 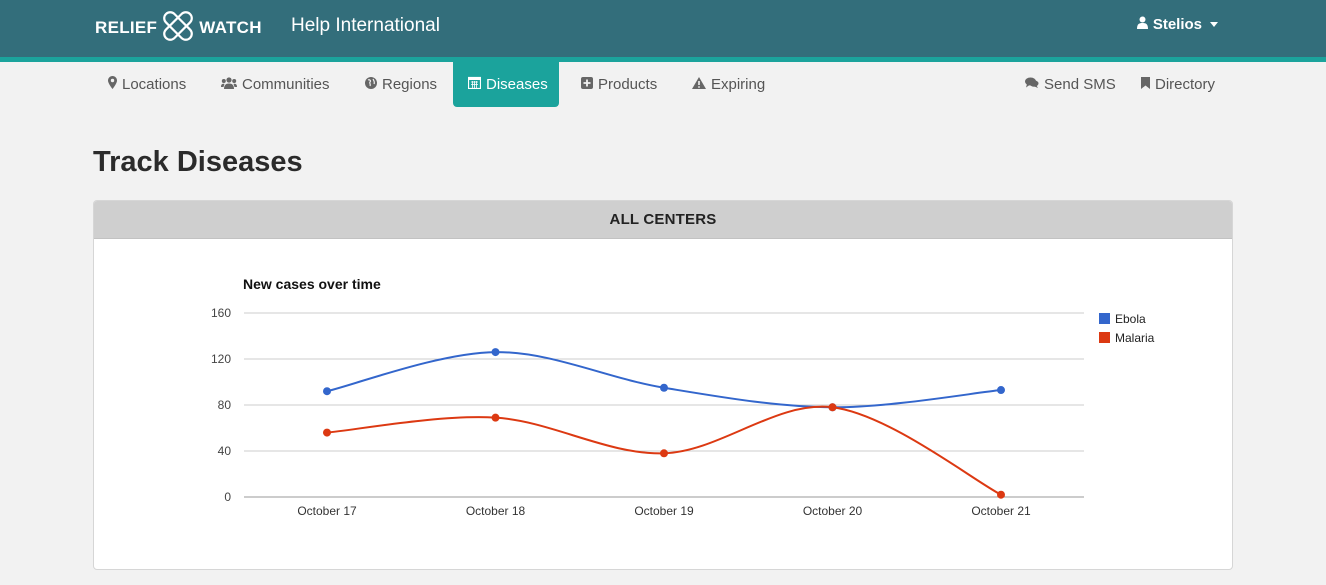 I want to click on user-name: Stelios, so click(x=1177, y=24).